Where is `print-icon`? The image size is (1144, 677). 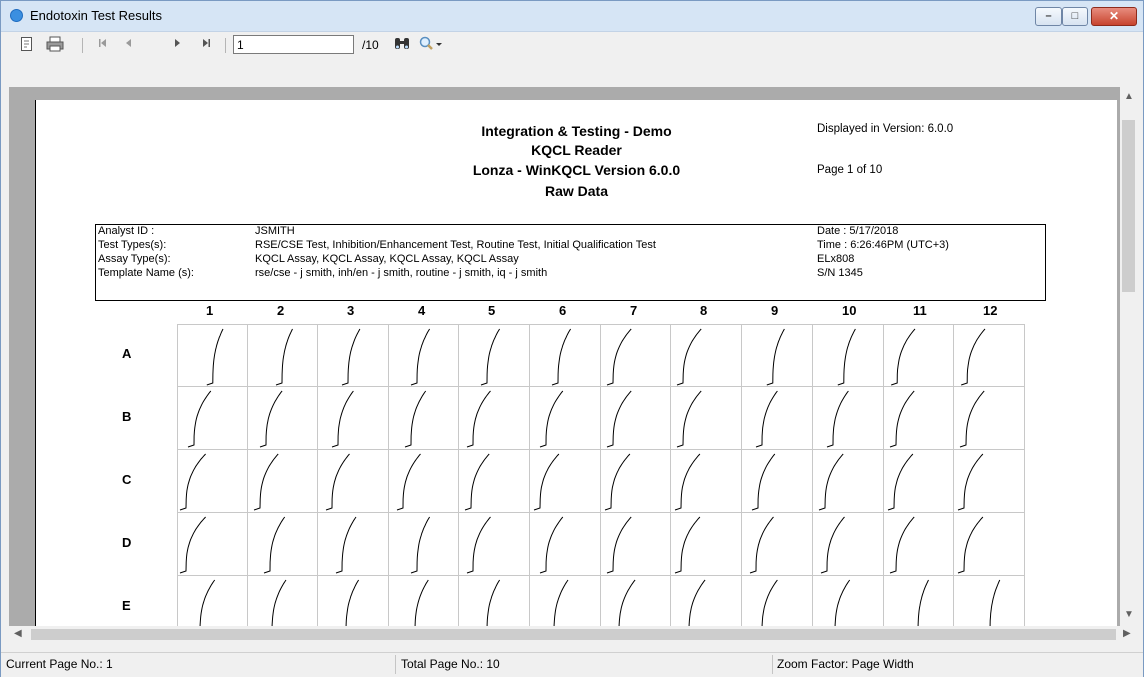 print-icon is located at coordinates (55, 45).